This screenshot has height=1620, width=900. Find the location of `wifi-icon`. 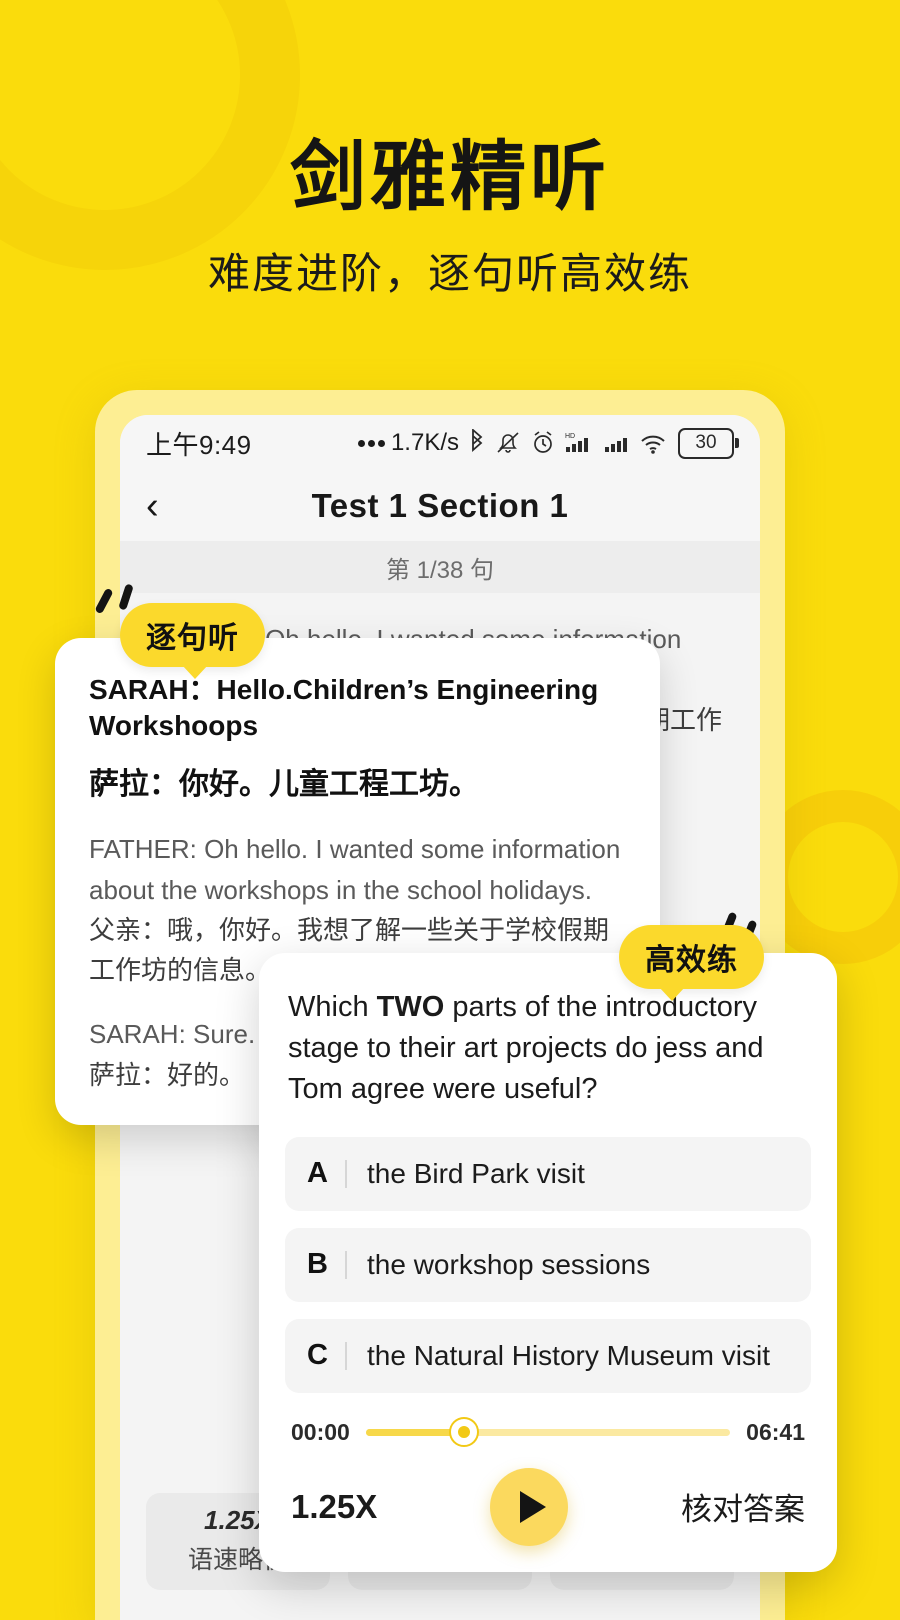

wifi-icon is located at coordinates (653, 444).